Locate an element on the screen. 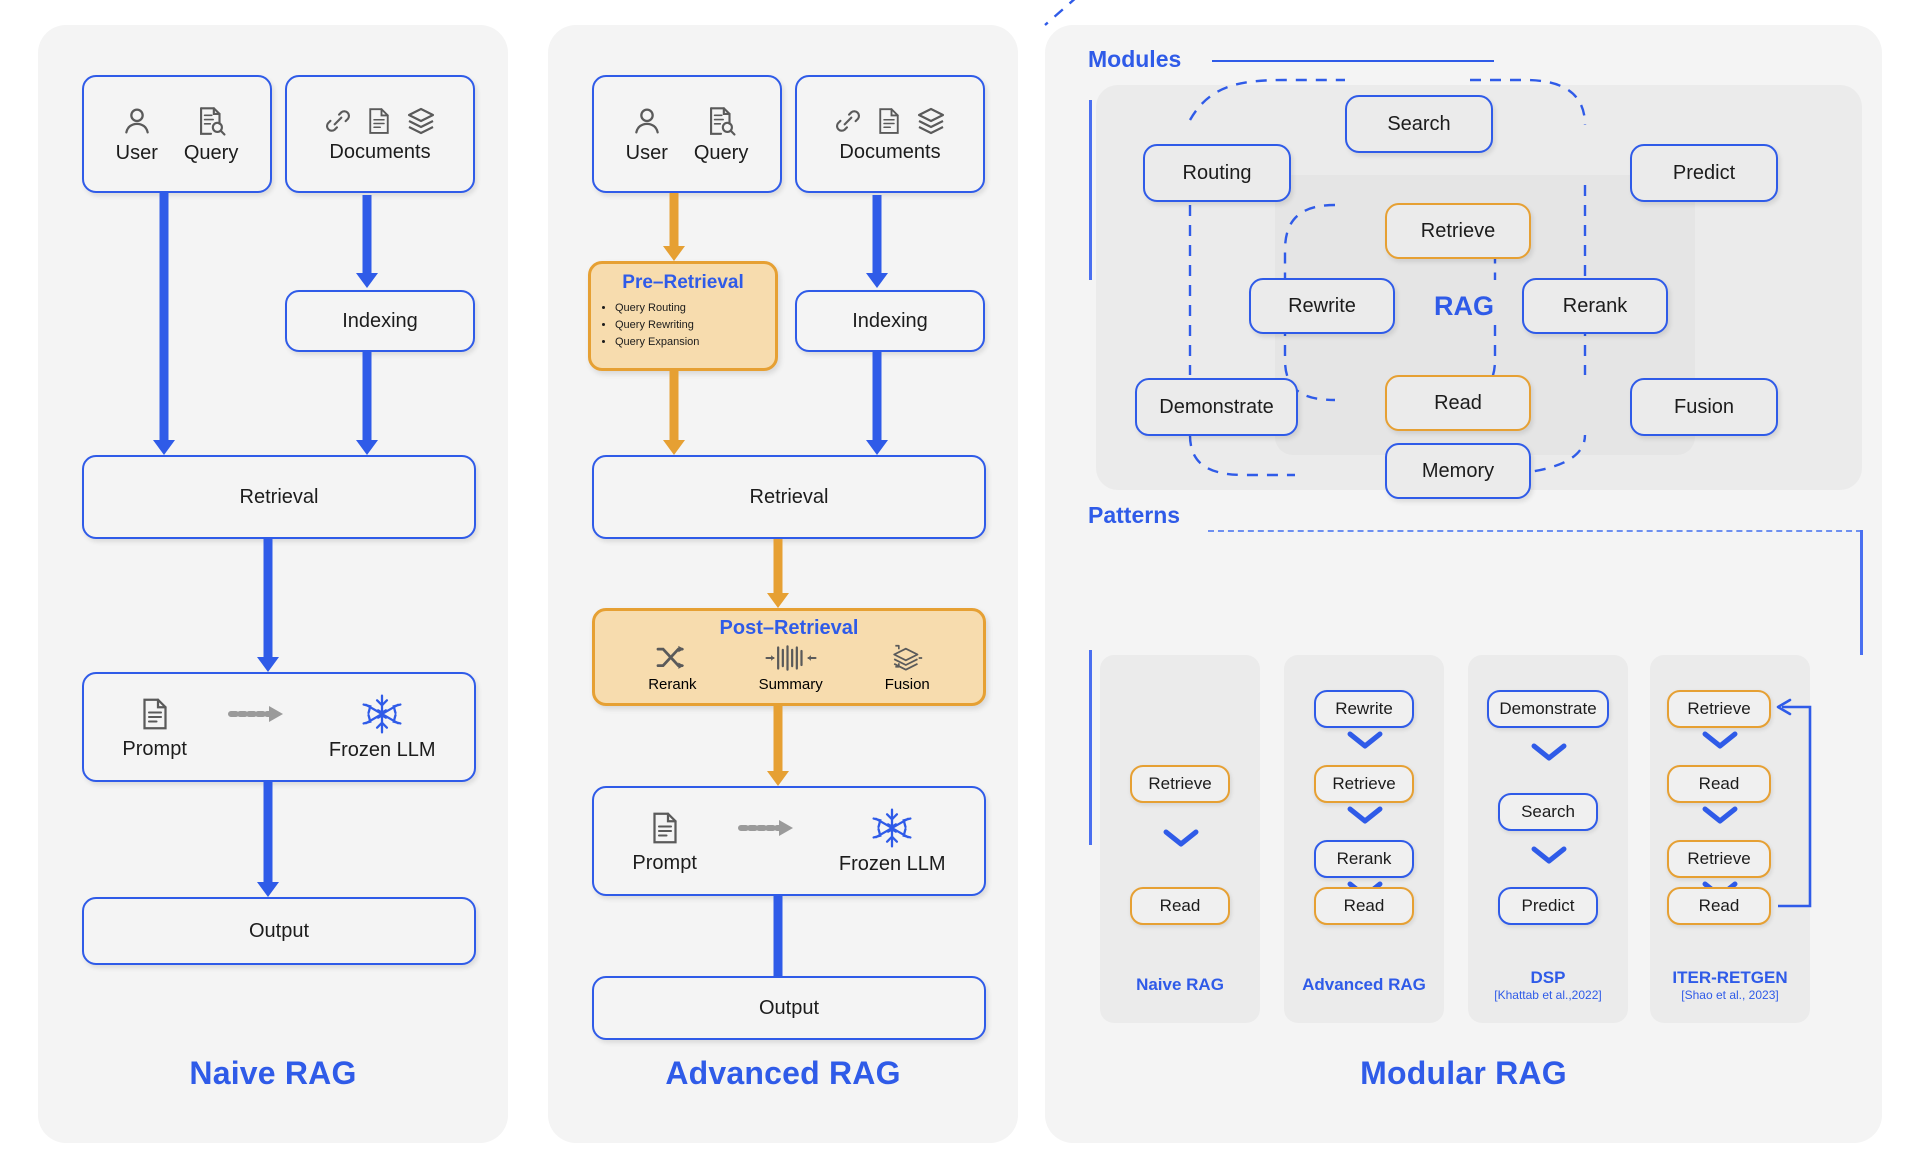 The height and width of the screenshot is (1168, 1920). pattern-step-rerank: Rerank is located at coordinates (1364, 859).